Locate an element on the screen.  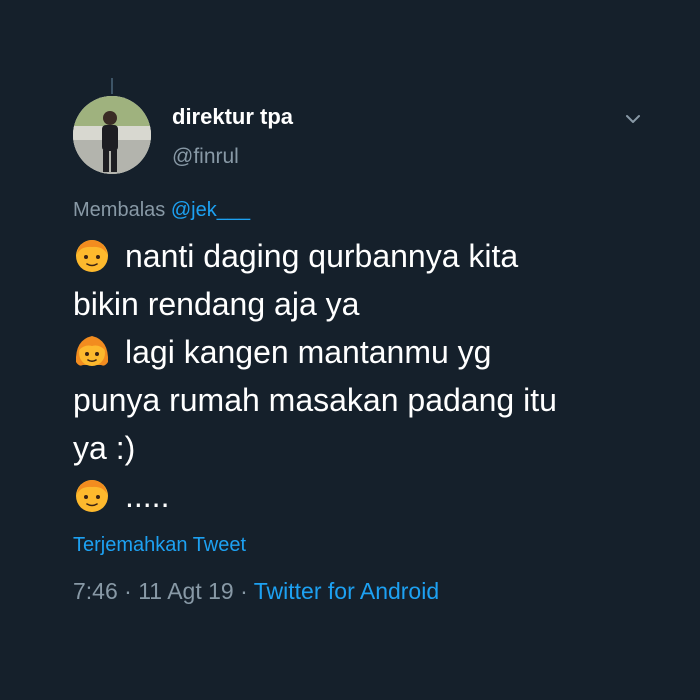
reply-context: Membalas @jek___ is located at coordinates (161, 210).